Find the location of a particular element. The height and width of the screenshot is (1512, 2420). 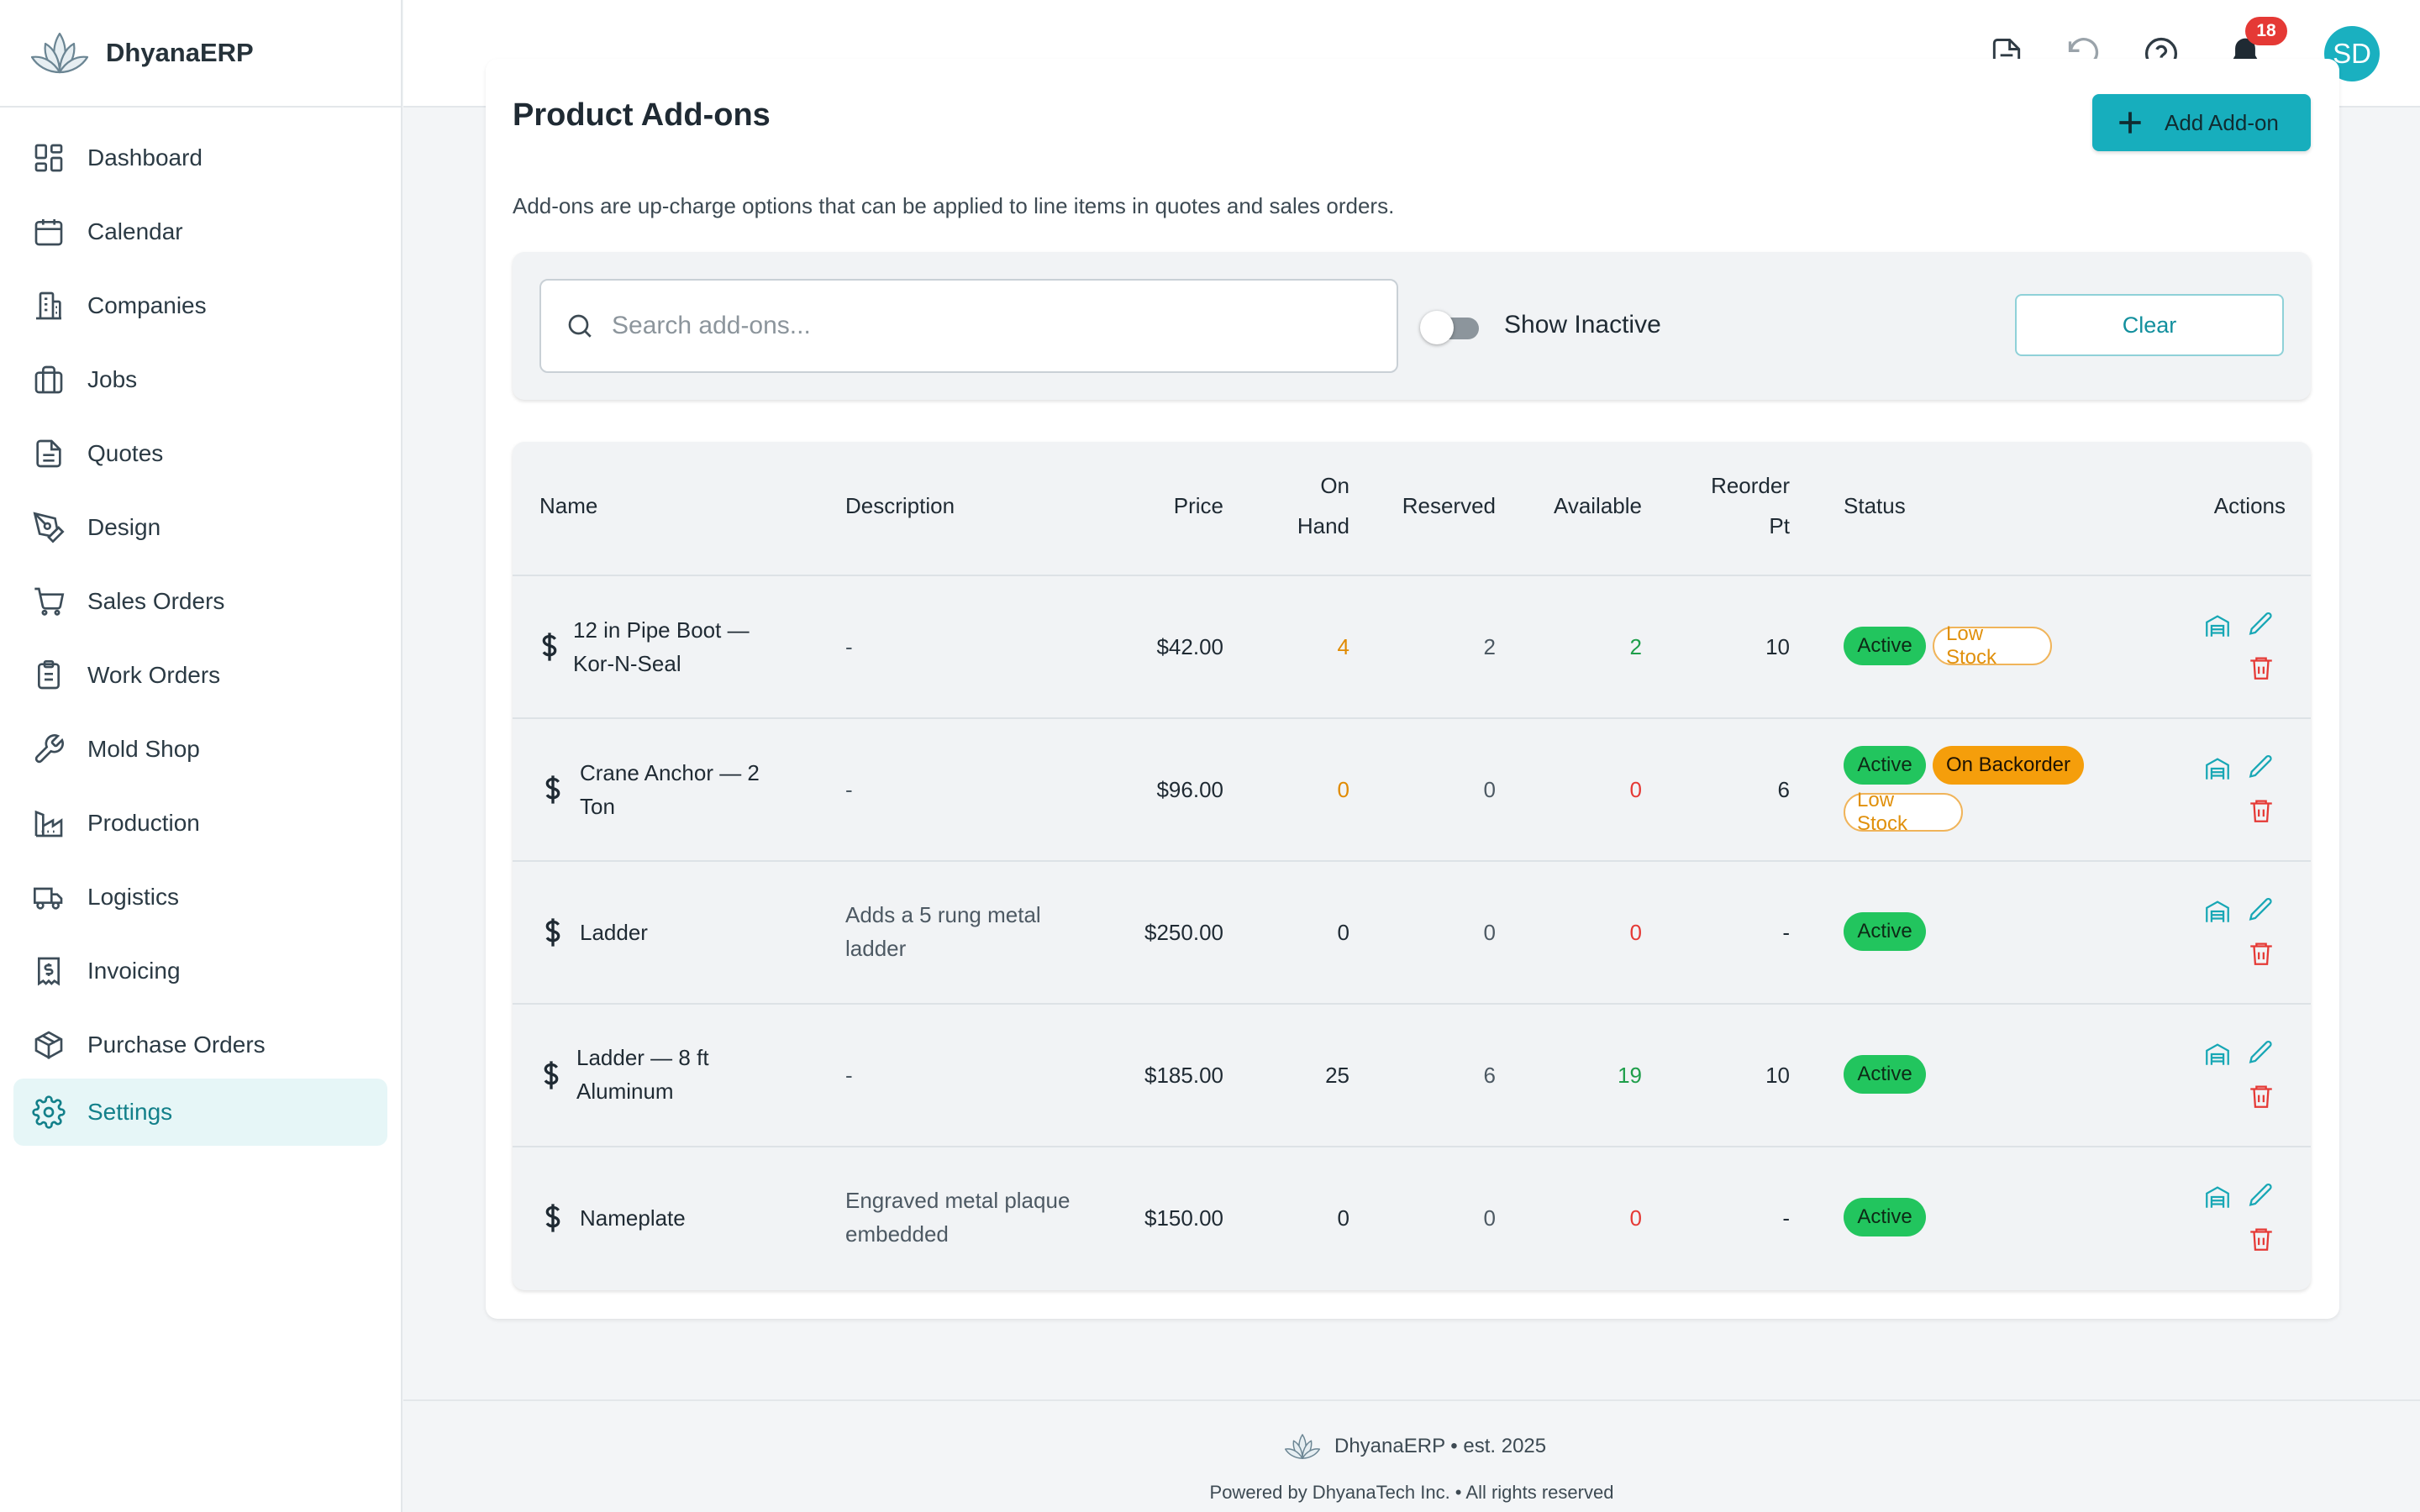

status-badge-low-stock: Low Stock is located at coordinates (1904, 812).